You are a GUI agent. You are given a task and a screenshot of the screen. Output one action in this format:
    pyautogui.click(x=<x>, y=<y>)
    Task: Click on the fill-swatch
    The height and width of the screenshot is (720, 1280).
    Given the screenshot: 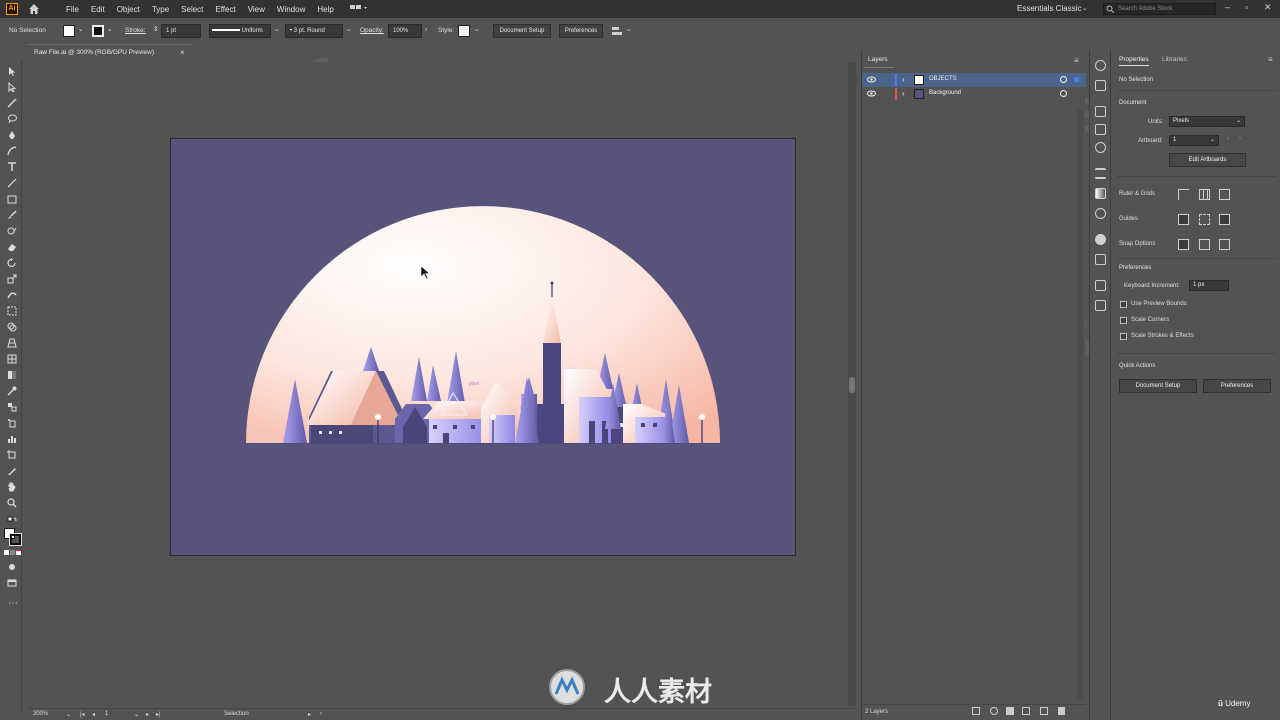 What is the action you would take?
    pyautogui.click(x=69, y=31)
    